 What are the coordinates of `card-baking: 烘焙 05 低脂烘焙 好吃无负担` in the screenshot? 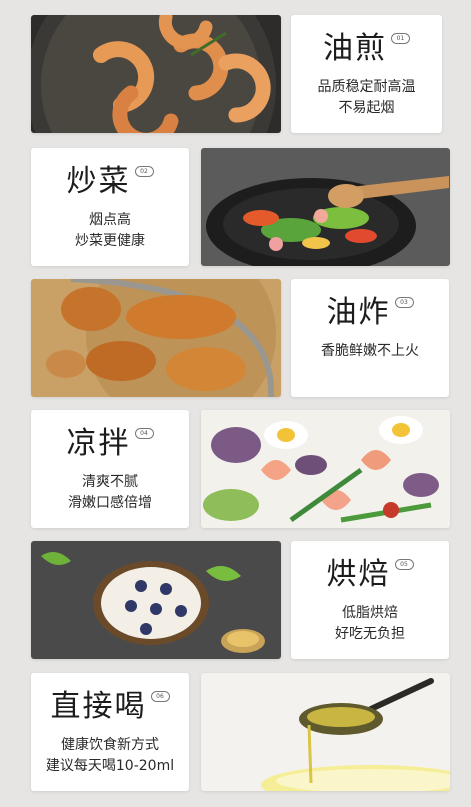 It's located at (370, 600).